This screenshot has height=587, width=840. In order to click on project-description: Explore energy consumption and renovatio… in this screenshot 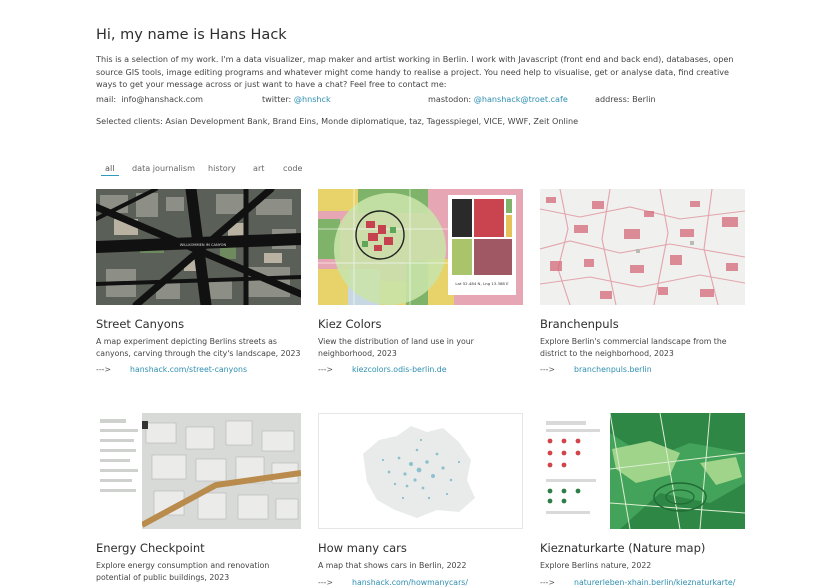, I will do `click(183, 571)`.